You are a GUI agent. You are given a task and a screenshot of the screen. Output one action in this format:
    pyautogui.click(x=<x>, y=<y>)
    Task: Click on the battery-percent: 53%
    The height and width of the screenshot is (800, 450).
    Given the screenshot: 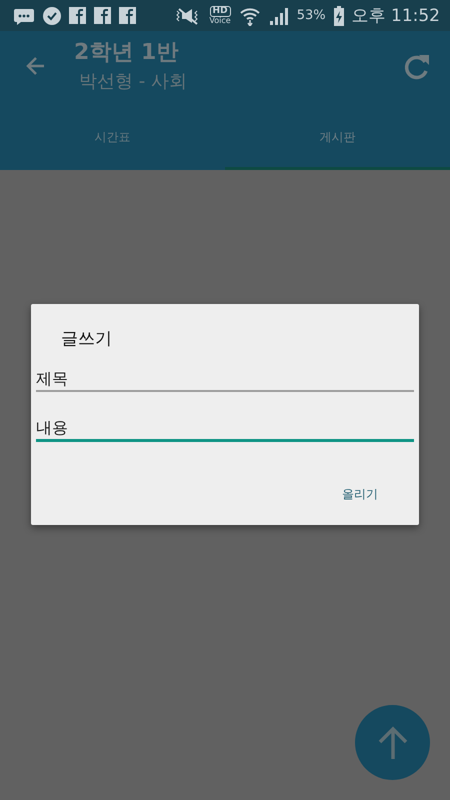 What is the action you would take?
    pyautogui.click(x=311, y=15)
    